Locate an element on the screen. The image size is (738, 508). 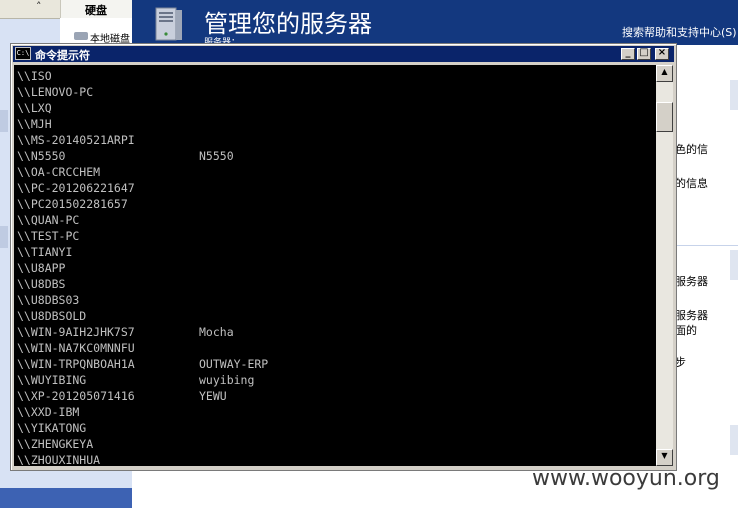
role-text-fragment: 面的 is located at coordinates (686, 330).